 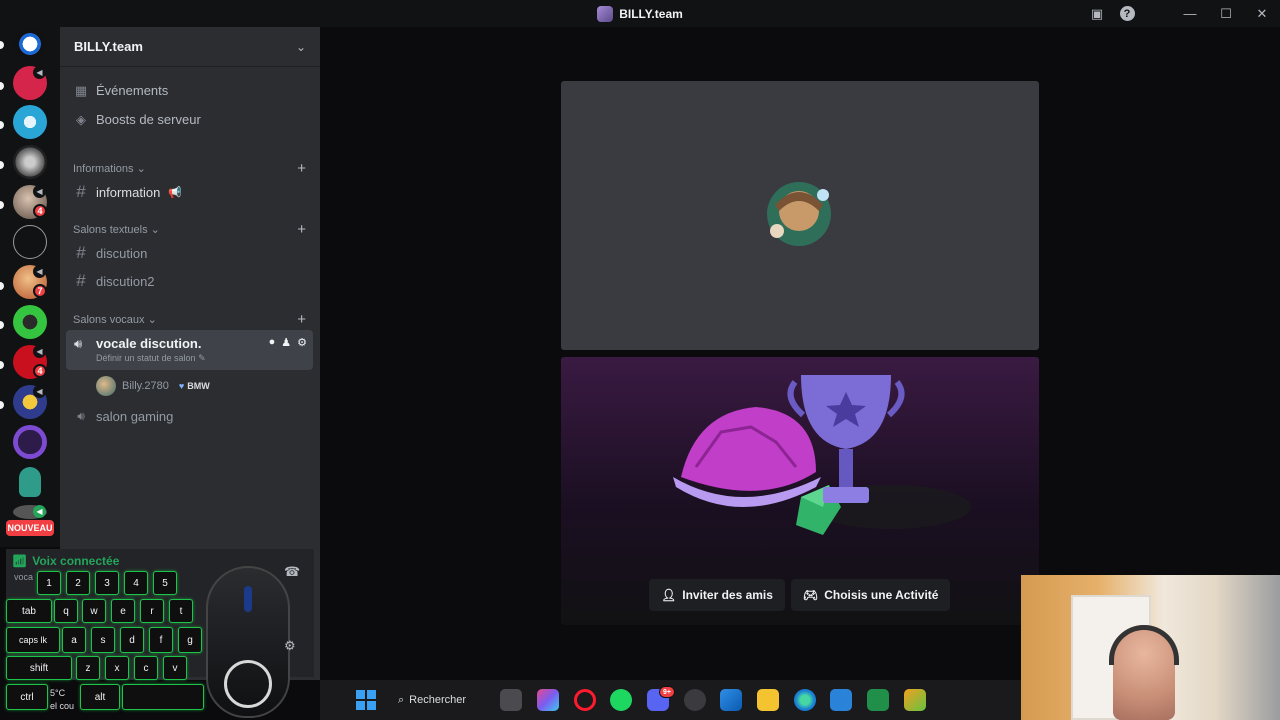 I want to click on server-green, so click(x=30, y=322).